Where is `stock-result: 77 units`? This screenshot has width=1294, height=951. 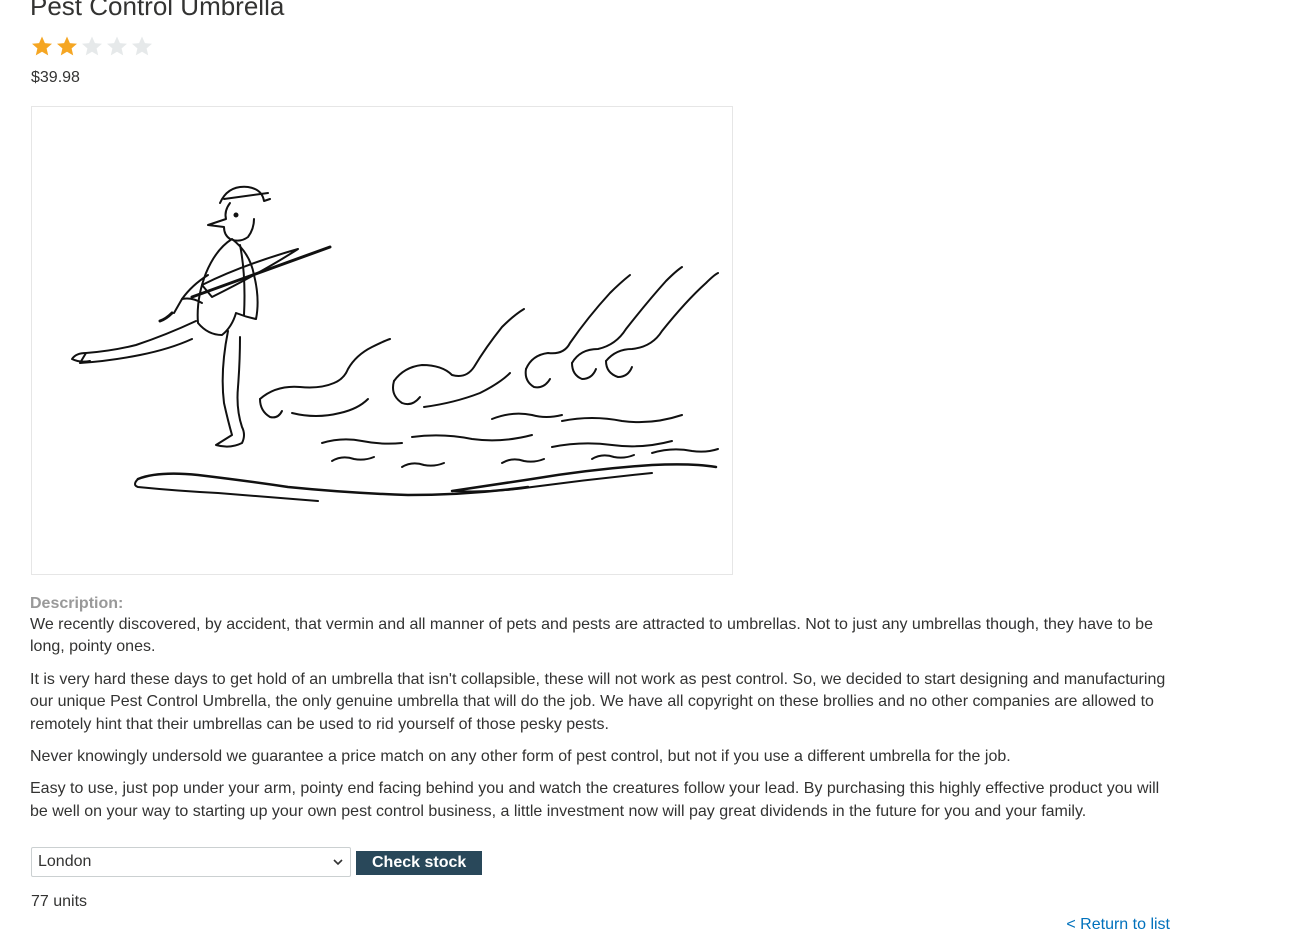
stock-result: 77 units is located at coordinates (59, 901).